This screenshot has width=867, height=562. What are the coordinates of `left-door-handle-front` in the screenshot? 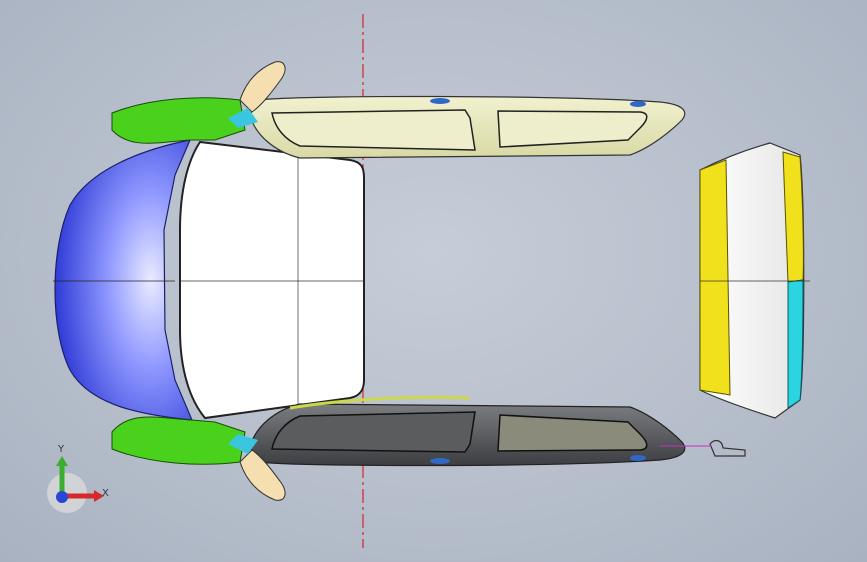 It's located at (440, 101).